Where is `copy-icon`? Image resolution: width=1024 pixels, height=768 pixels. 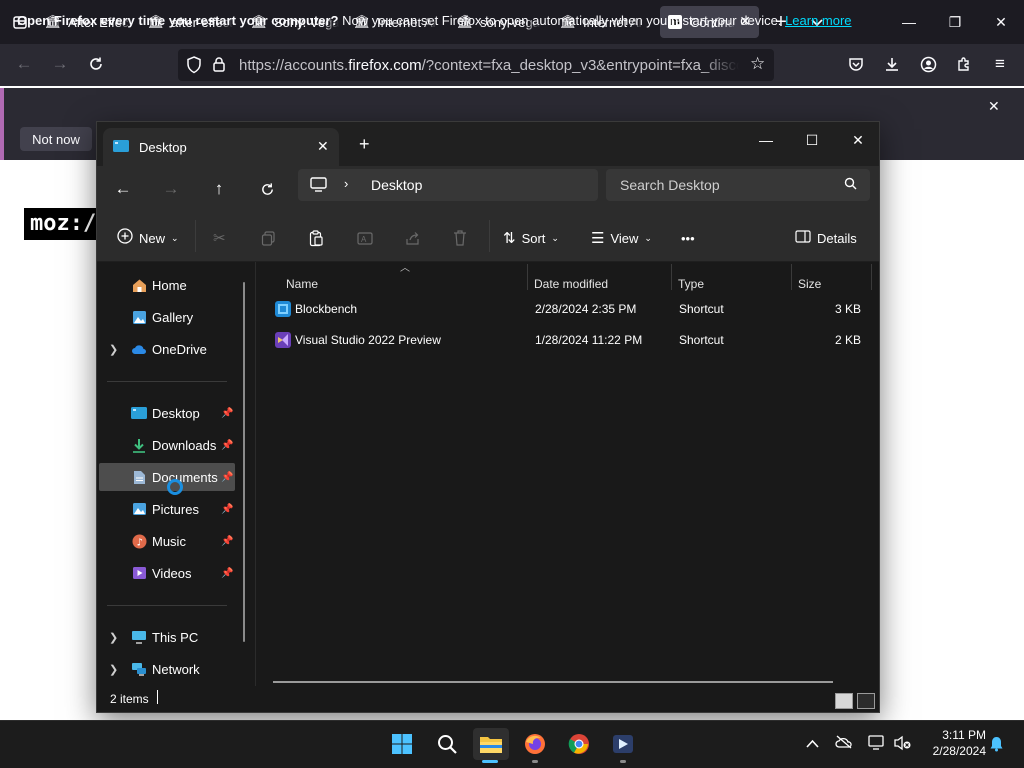 copy-icon is located at coordinates (268, 238).